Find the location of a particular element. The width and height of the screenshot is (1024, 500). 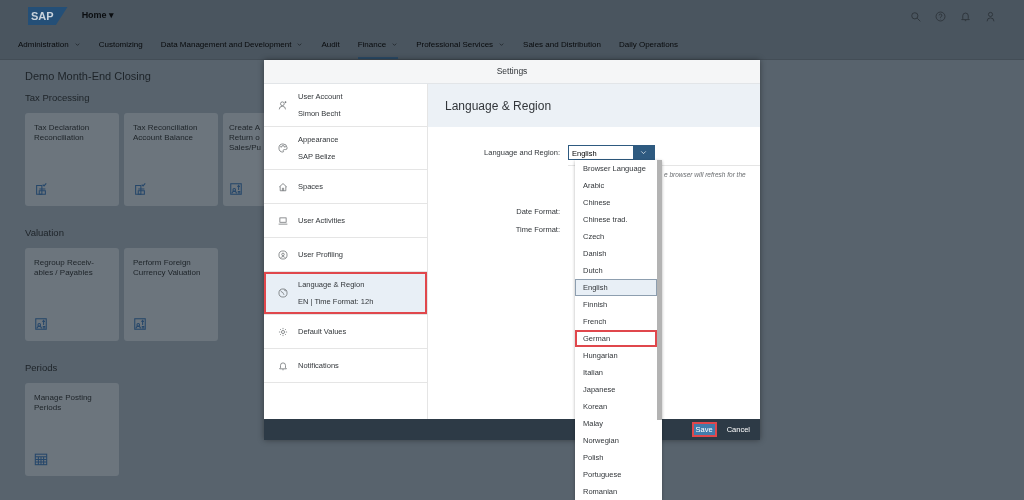

tile-title: Tax Declaration Reconciliation is located at coordinates (62, 132).